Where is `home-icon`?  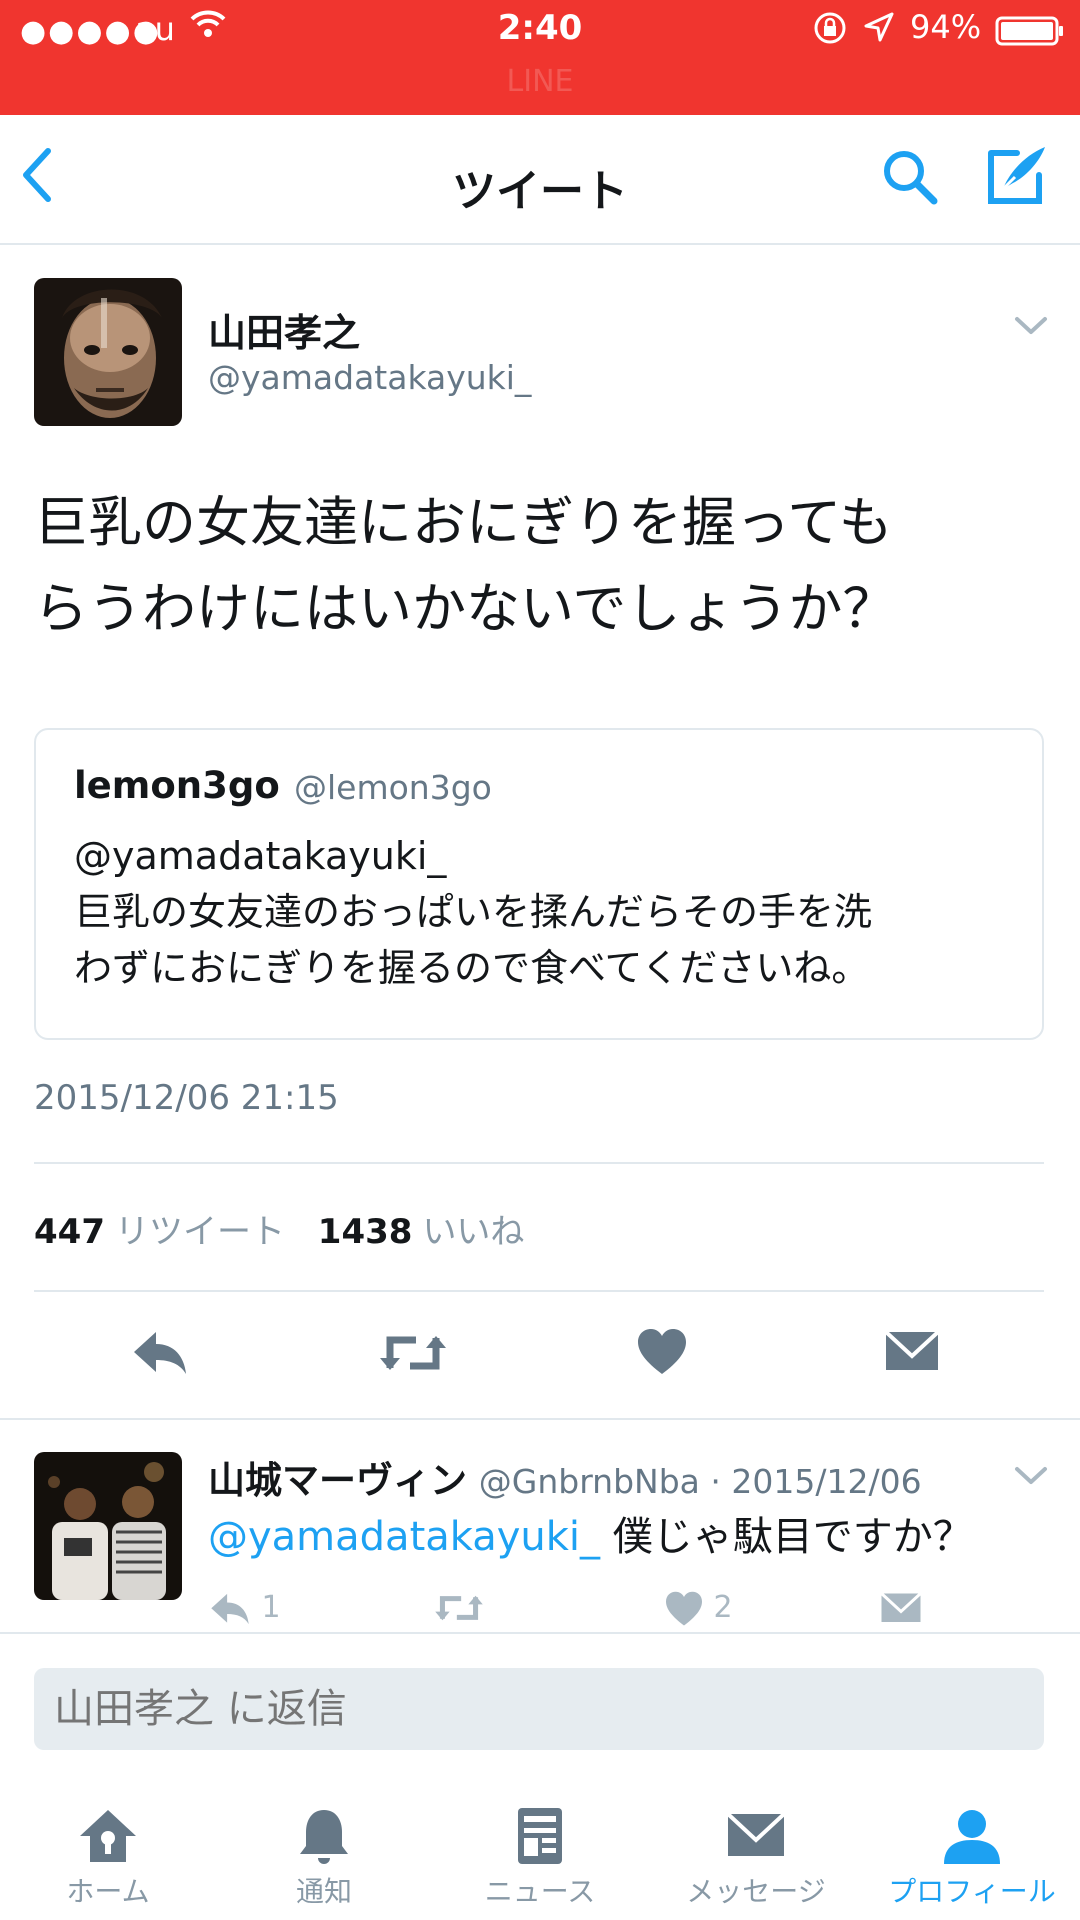
home-icon is located at coordinates (108, 1836).